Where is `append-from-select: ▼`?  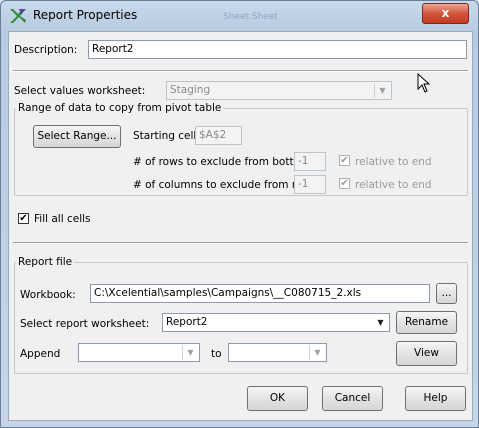
append-from-select: ▼ is located at coordinates (139, 352).